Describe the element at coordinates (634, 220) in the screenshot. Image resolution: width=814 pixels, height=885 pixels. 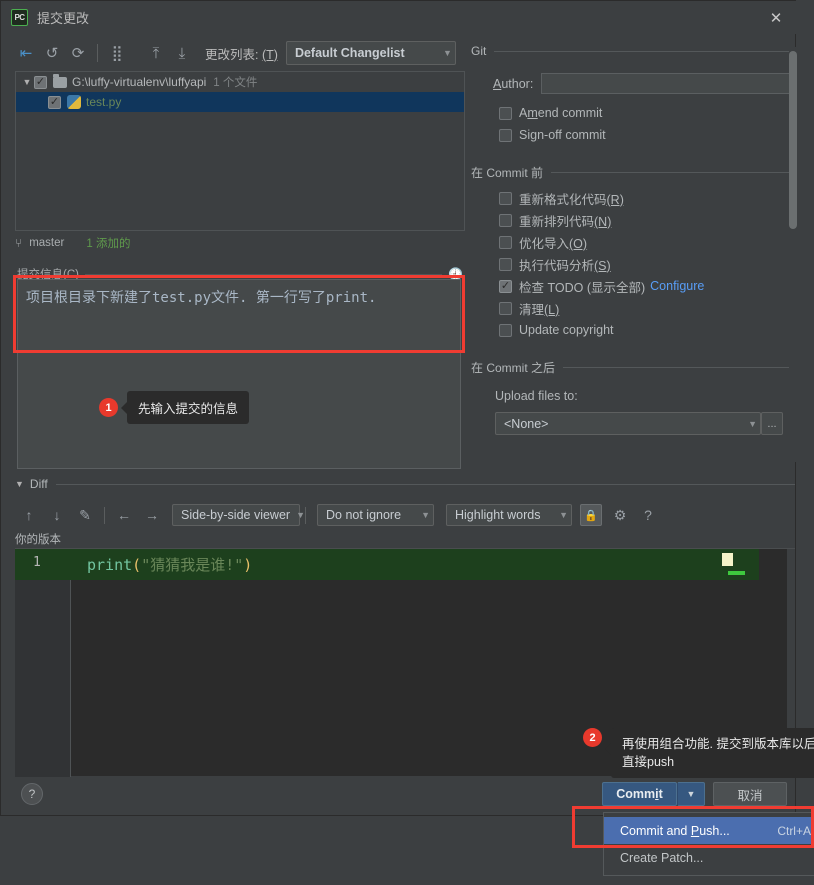
I see `option-rearrange-code: ✓ 重新排列代码(N)` at that location.